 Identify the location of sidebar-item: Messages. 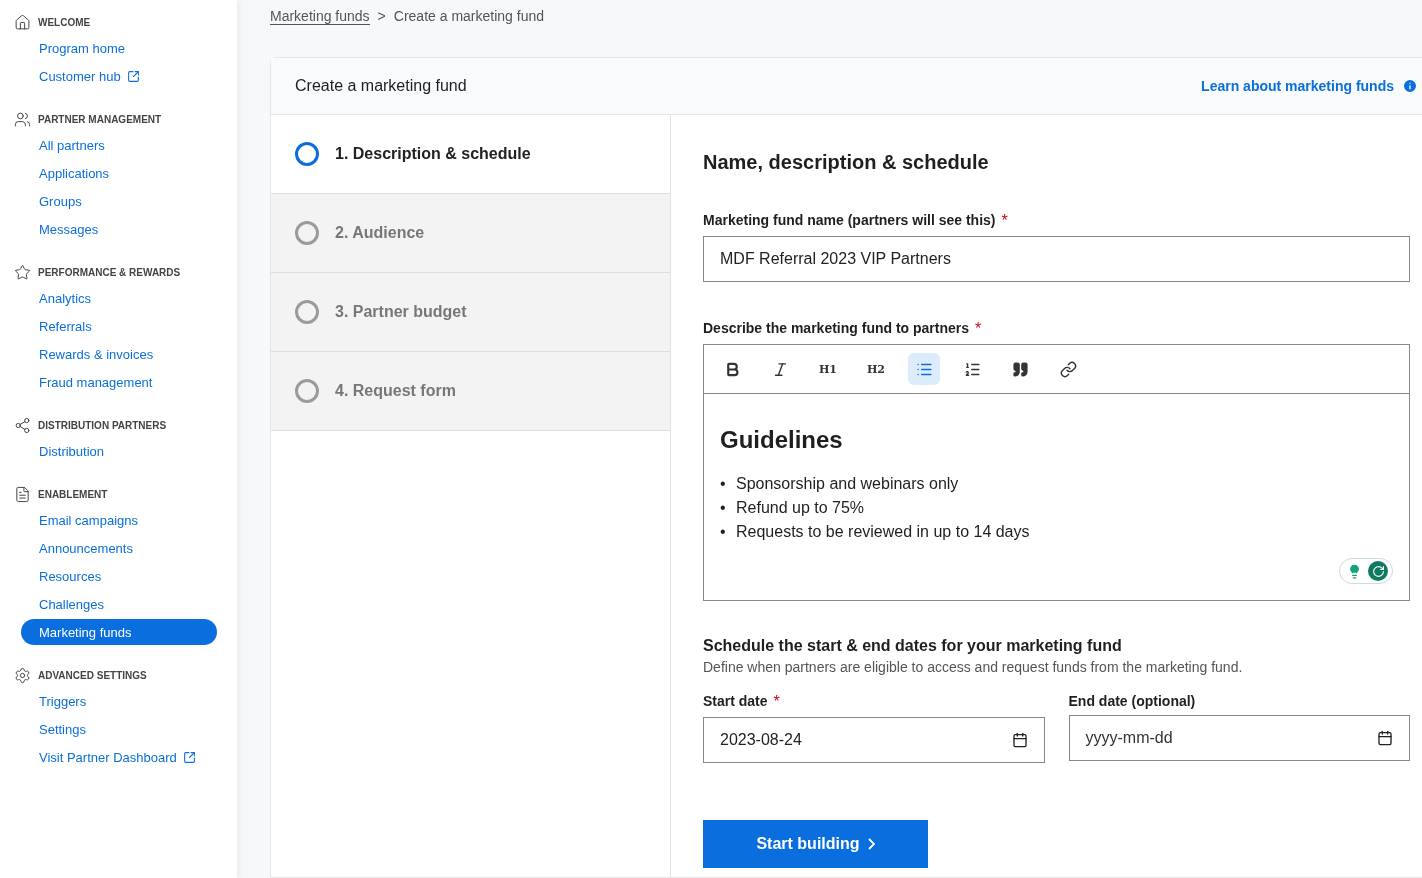
(119, 229).